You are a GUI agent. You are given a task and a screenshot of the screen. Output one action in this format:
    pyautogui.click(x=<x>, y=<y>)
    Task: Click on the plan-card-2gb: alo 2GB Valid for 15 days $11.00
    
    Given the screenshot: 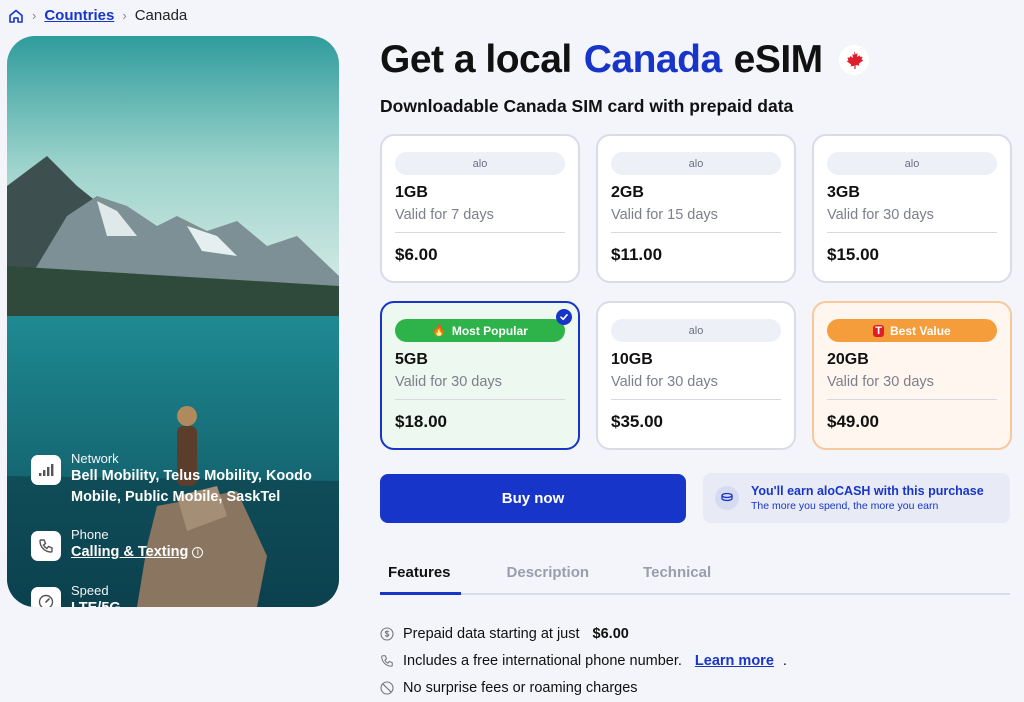 What is the action you would take?
    pyautogui.click(x=696, y=208)
    